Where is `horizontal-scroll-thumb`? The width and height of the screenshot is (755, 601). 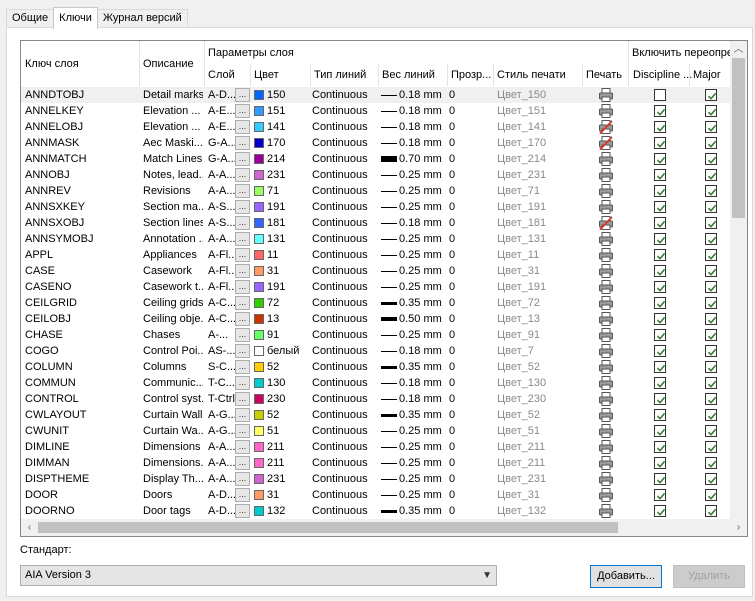 horizontal-scroll-thumb is located at coordinates (328, 527).